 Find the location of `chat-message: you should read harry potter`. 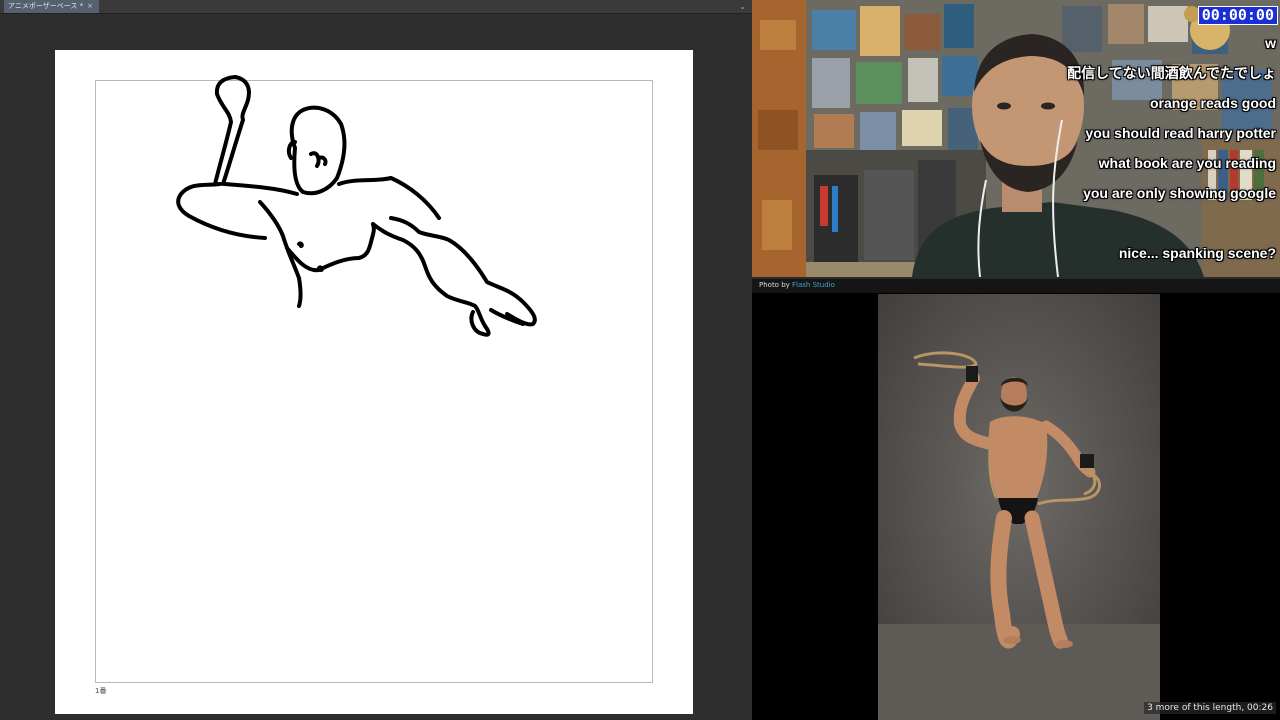

chat-message: you should read harry potter is located at coordinates (1180, 133).